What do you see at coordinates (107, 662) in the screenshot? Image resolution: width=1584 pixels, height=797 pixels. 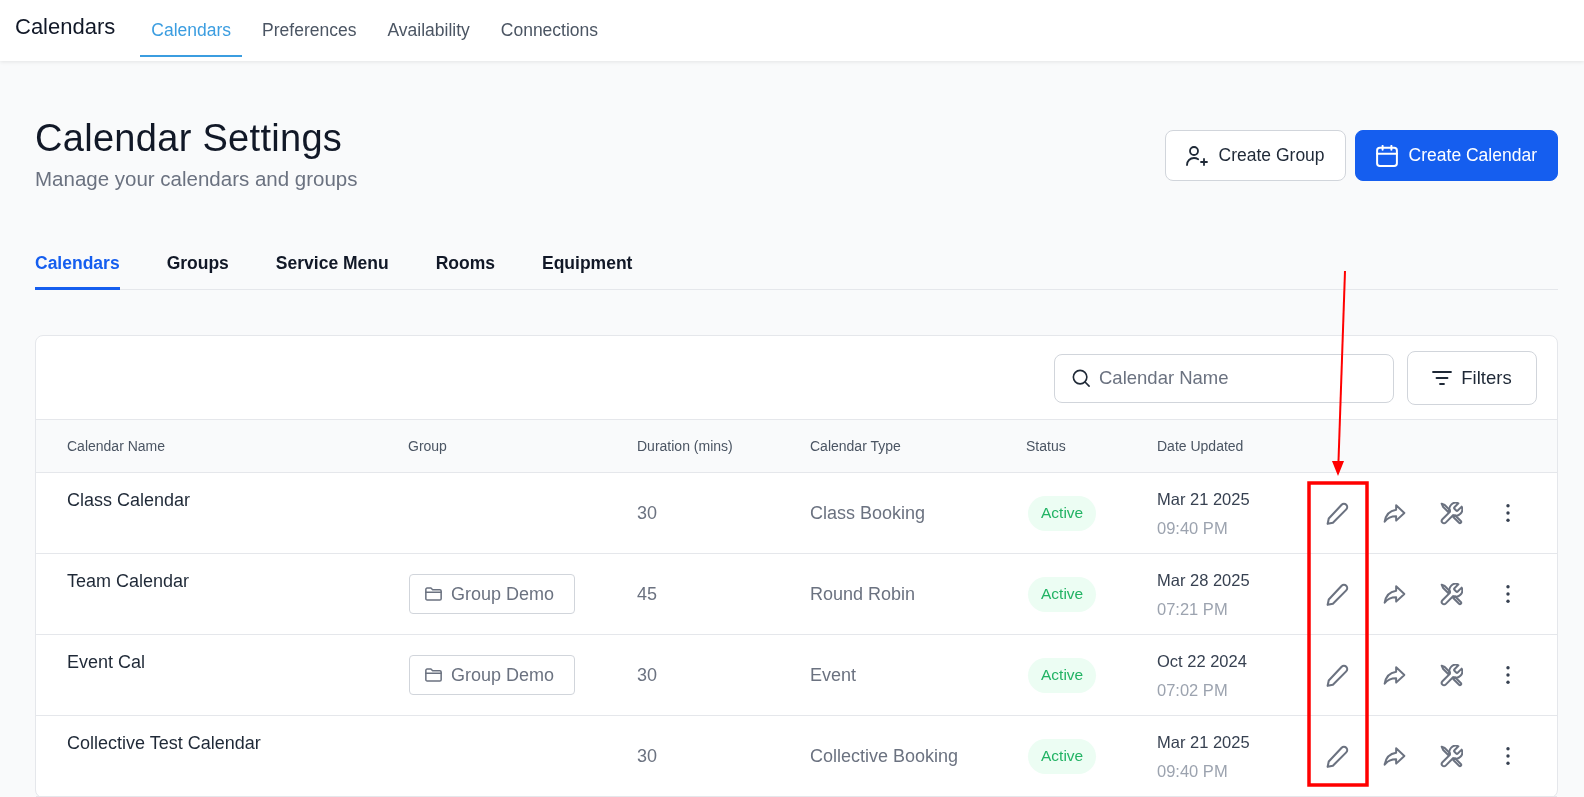 I see `calendar-name: Event Cal` at bounding box center [107, 662].